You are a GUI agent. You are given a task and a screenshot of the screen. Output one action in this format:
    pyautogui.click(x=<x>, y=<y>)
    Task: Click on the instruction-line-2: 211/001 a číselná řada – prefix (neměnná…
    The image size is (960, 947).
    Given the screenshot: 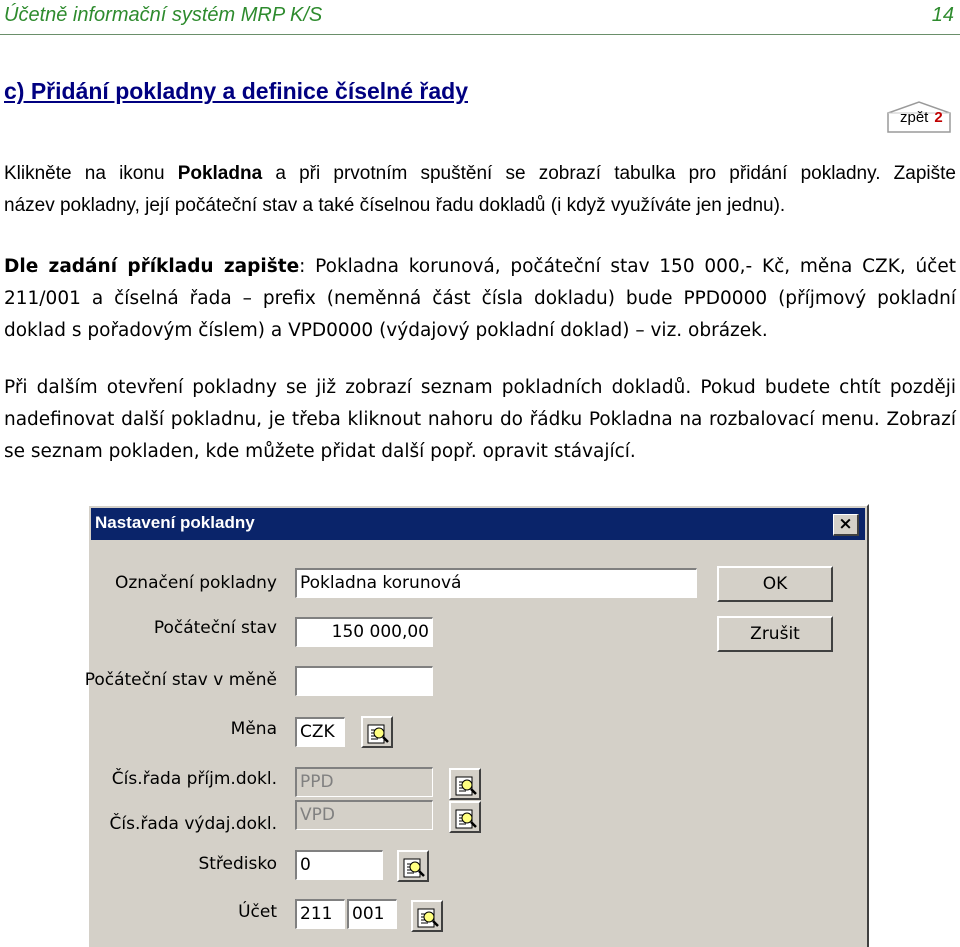 What is the action you would take?
    pyautogui.click(x=480, y=298)
    